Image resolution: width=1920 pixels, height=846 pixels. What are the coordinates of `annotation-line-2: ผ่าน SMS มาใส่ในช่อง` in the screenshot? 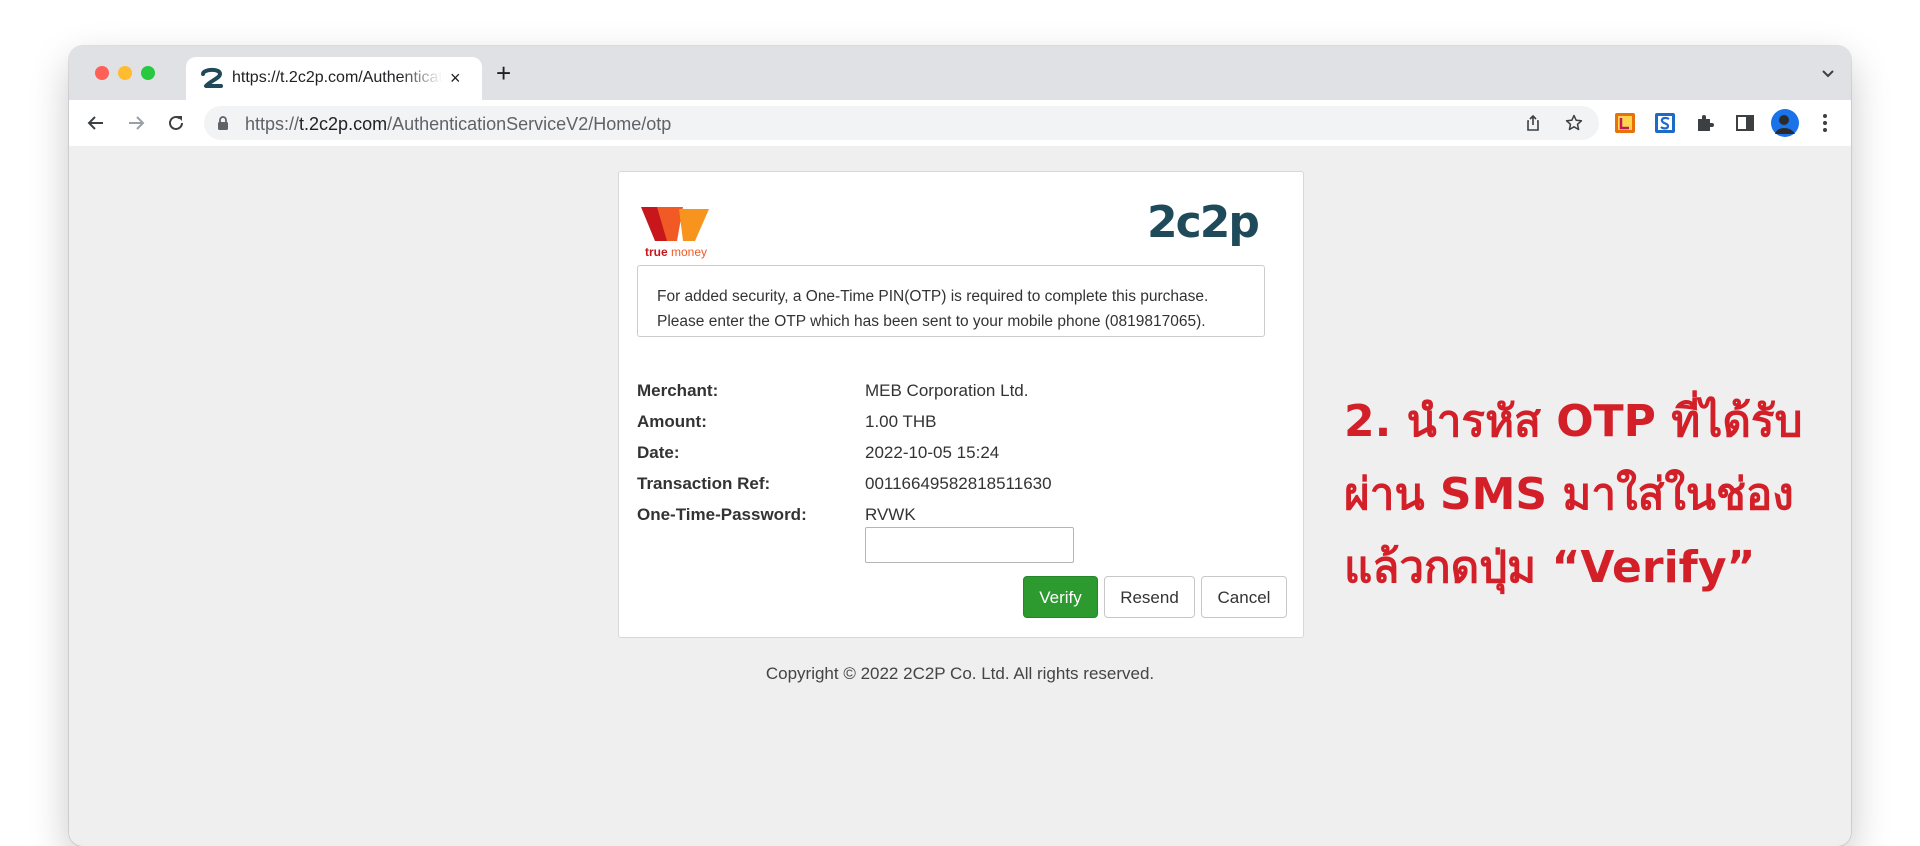 It's located at (1569, 494).